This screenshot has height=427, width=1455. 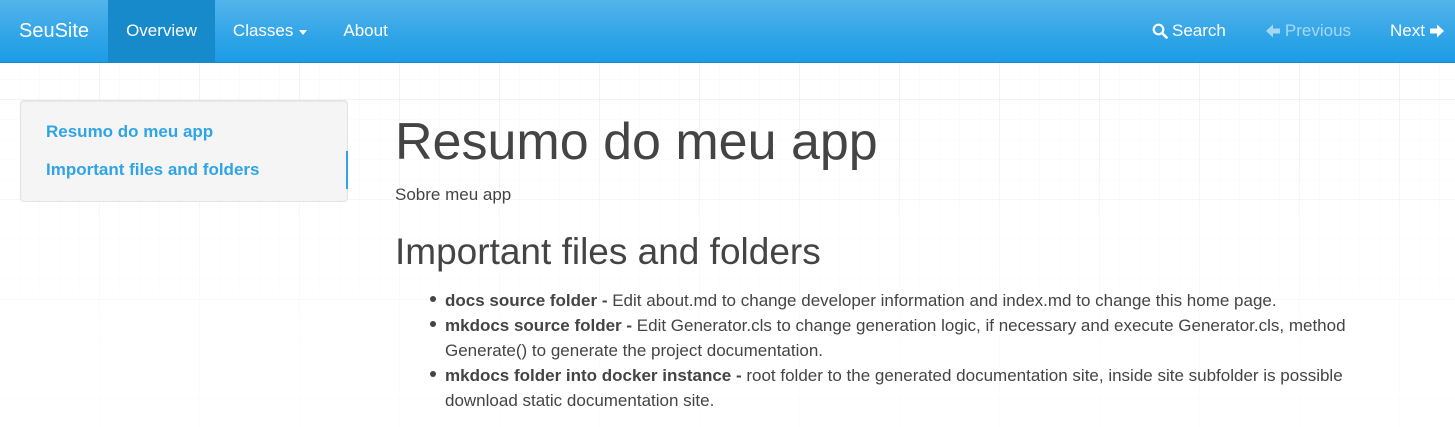 I want to click on nav-right-group: Search Previous Next, so click(x=1293, y=31).